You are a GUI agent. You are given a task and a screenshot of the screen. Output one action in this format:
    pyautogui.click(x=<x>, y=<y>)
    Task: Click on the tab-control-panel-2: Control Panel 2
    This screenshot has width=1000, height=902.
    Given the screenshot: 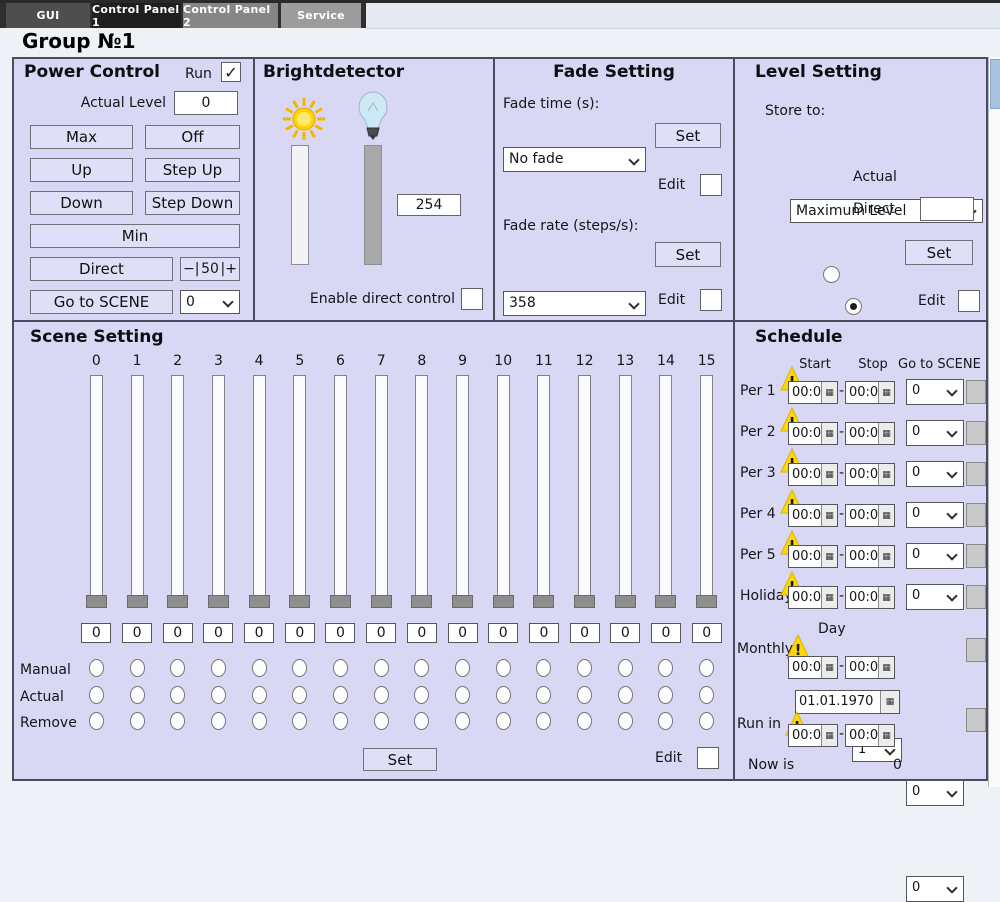 What is the action you would take?
    pyautogui.click(x=230, y=16)
    